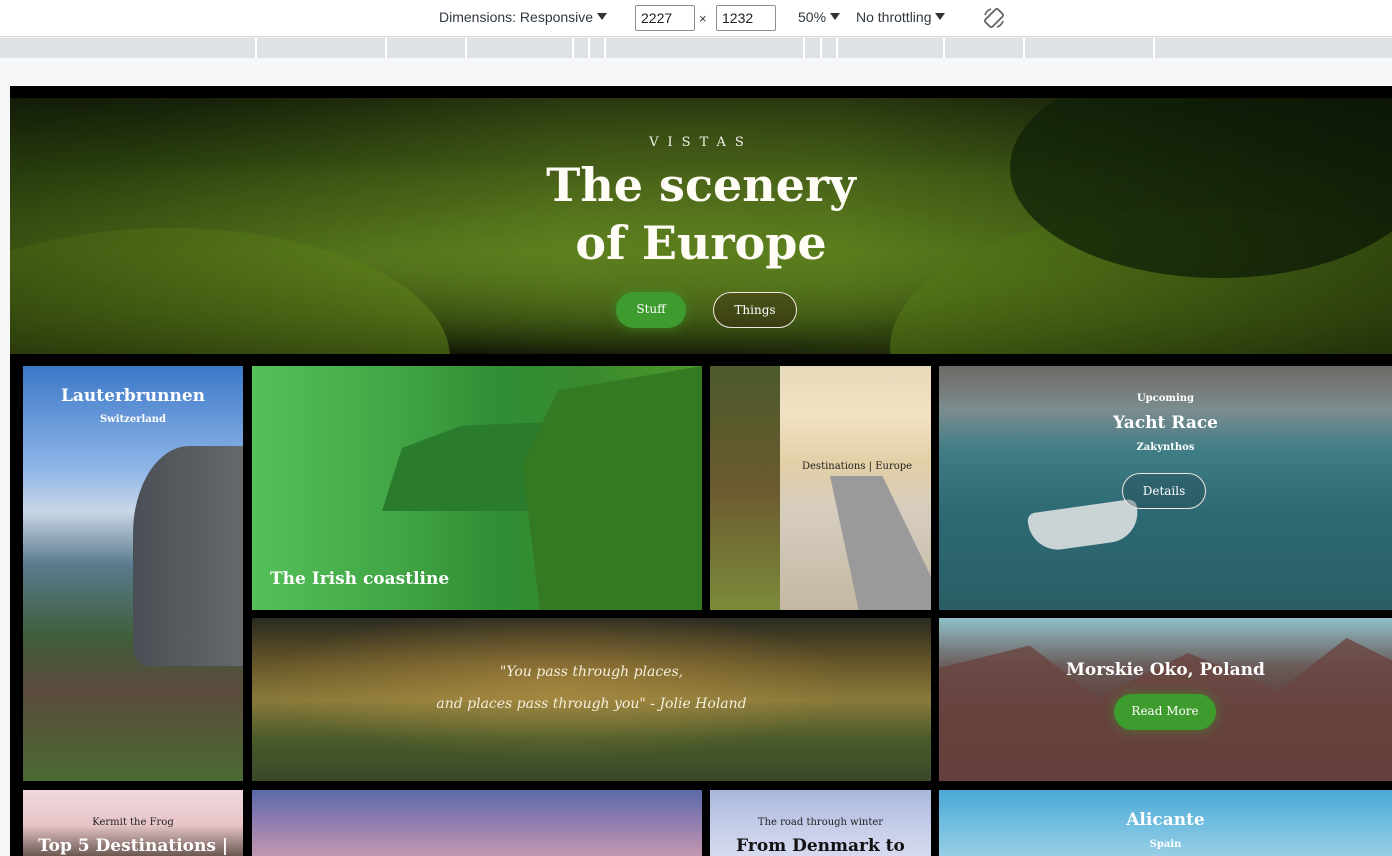 This screenshot has width=1392, height=856. Describe the element at coordinates (994, 18) in the screenshot. I see `rotate-icon` at that location.